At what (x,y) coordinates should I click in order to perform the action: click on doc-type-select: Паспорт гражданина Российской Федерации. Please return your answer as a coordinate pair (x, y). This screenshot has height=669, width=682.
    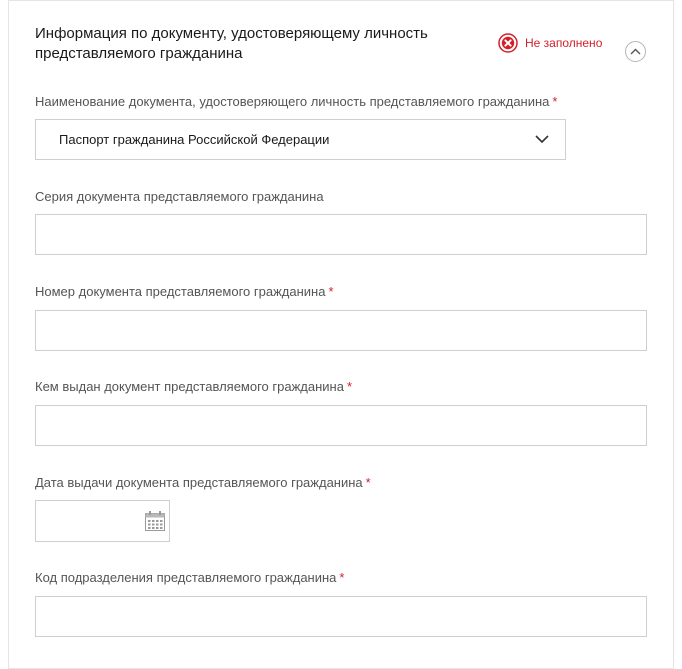
    Looking at the image, I should click on (300, 139).